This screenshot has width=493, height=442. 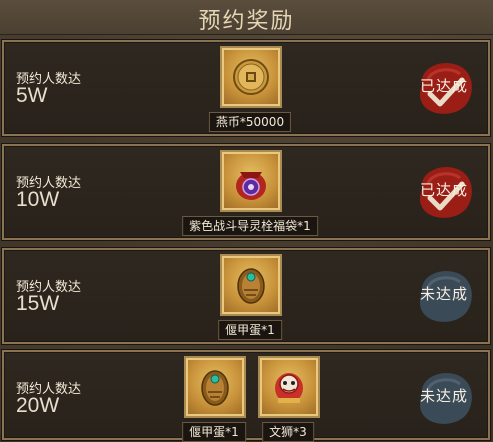 I want to click on item-name: 文狮*3, so click(x=288, y=432).